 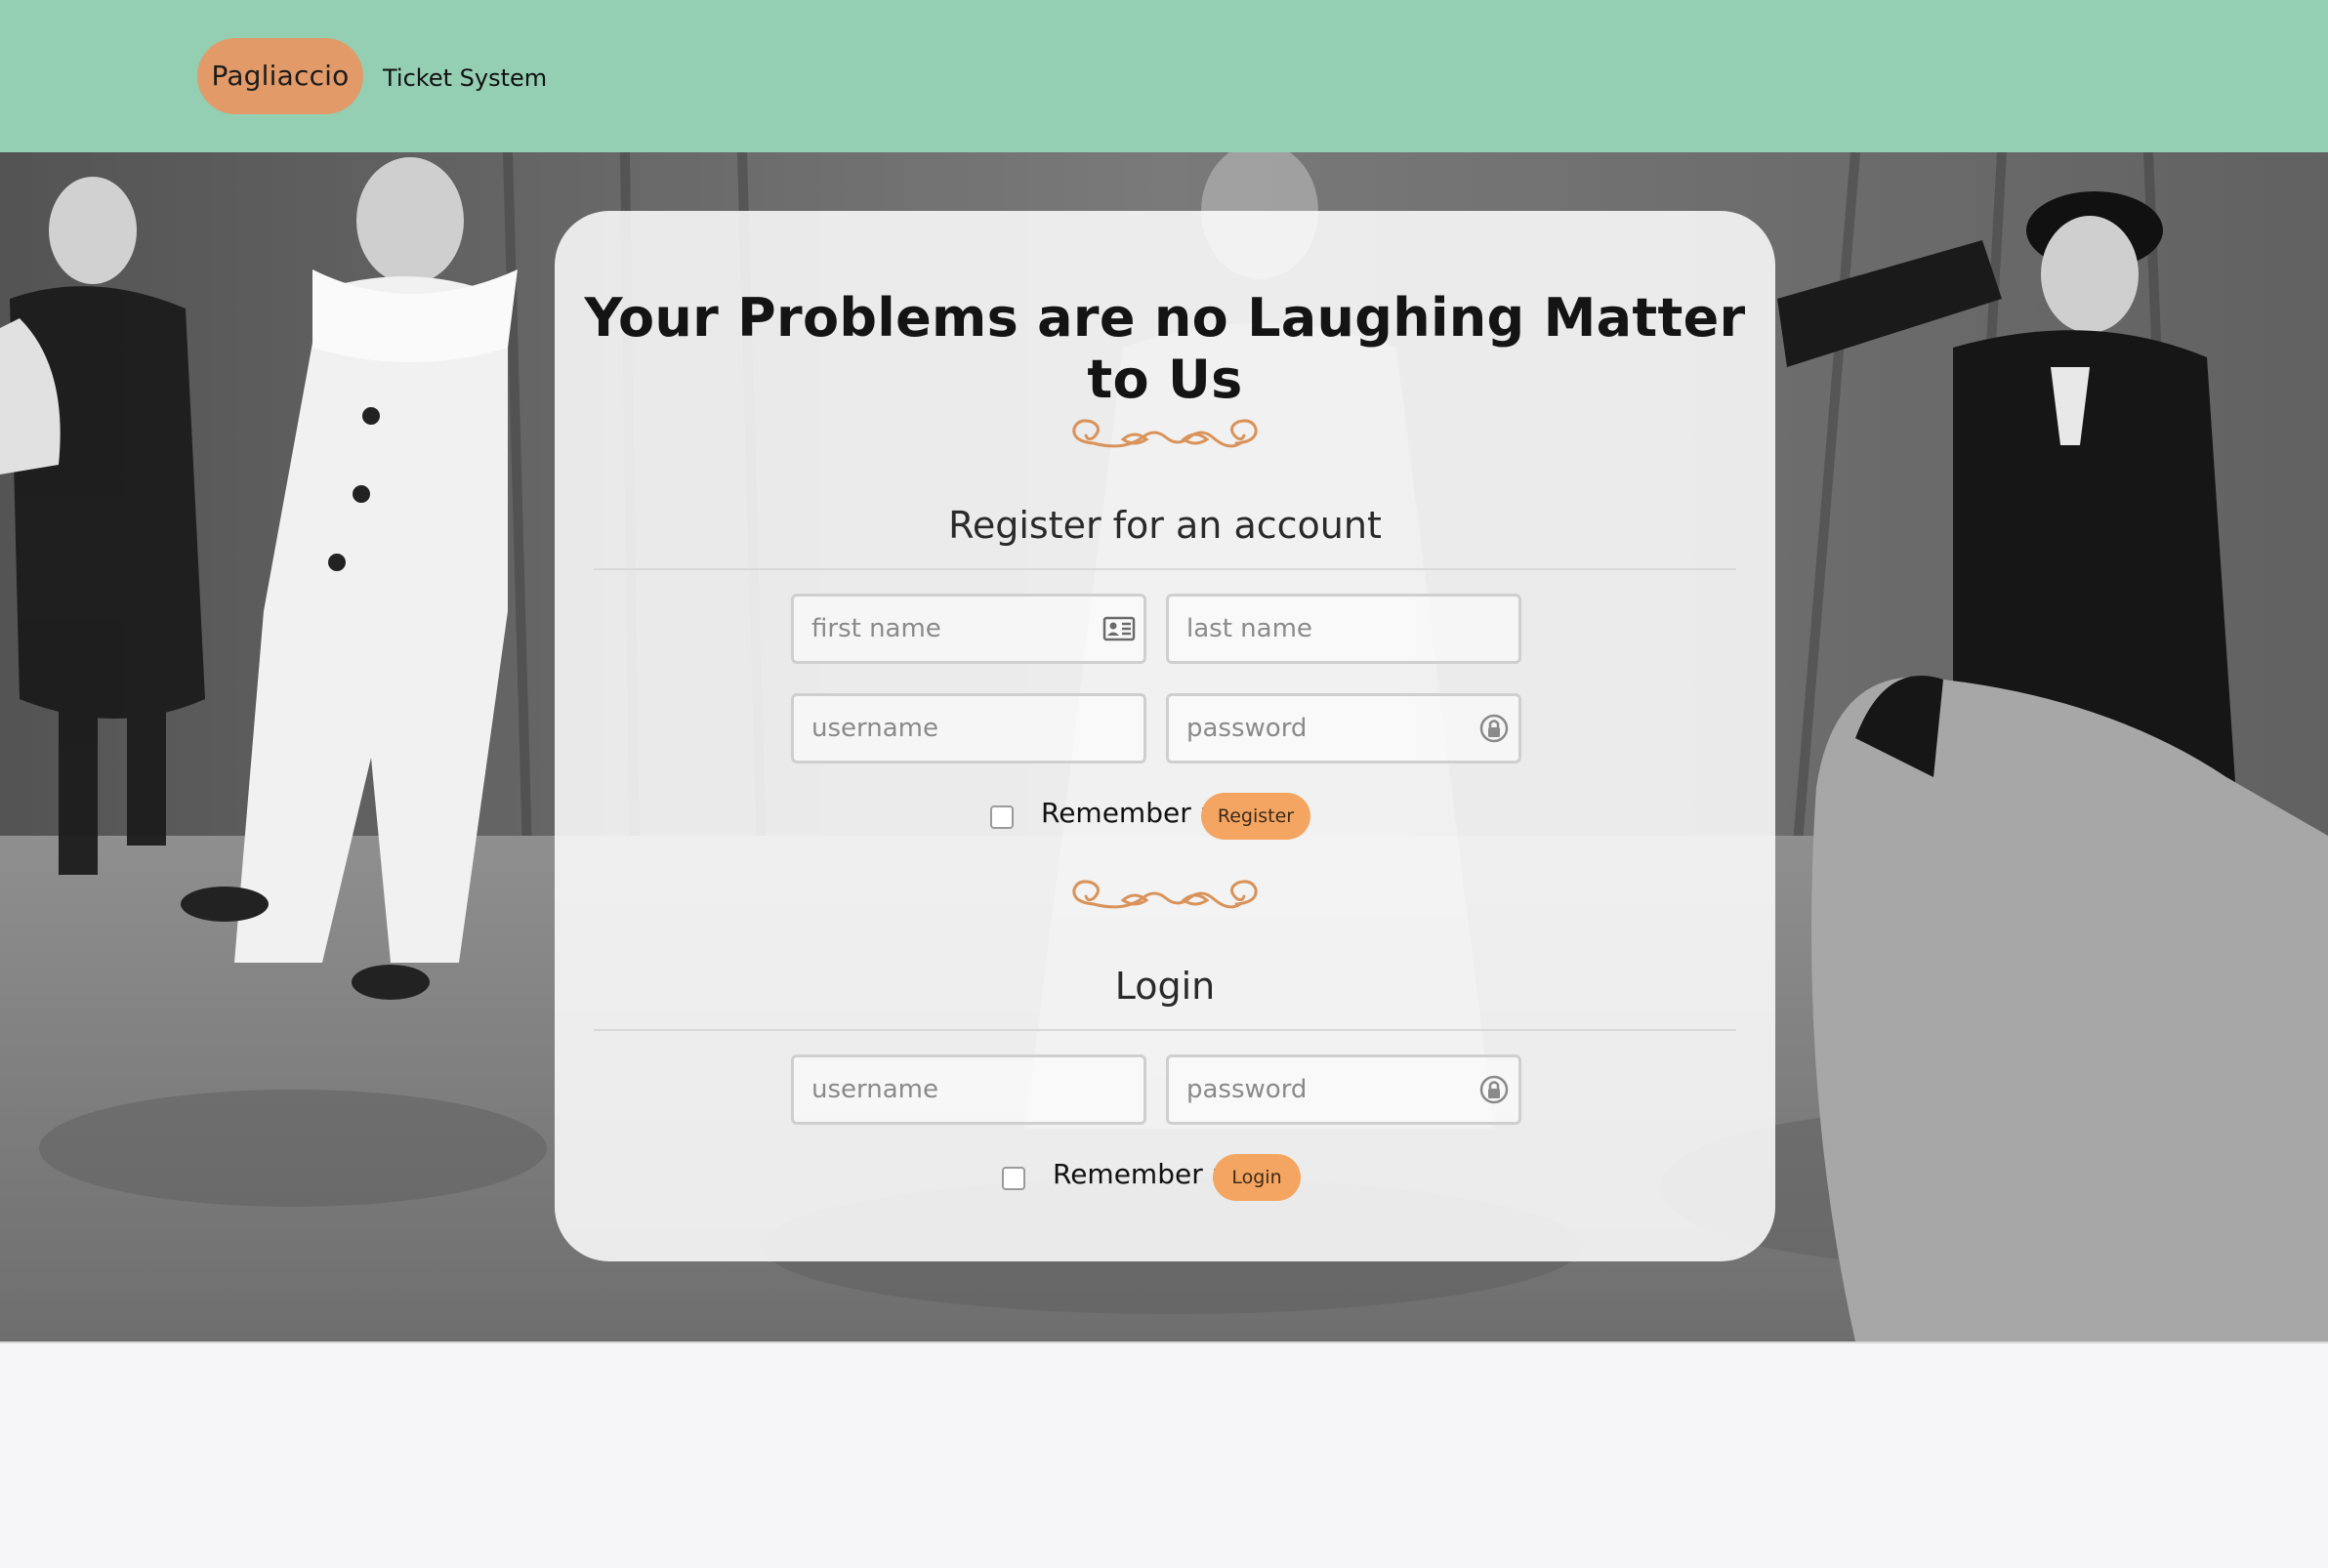 What do you see at coordinates (1119, 628) in the screenshot?
I see `id-card-icon` at bounding box center [1119, 628].